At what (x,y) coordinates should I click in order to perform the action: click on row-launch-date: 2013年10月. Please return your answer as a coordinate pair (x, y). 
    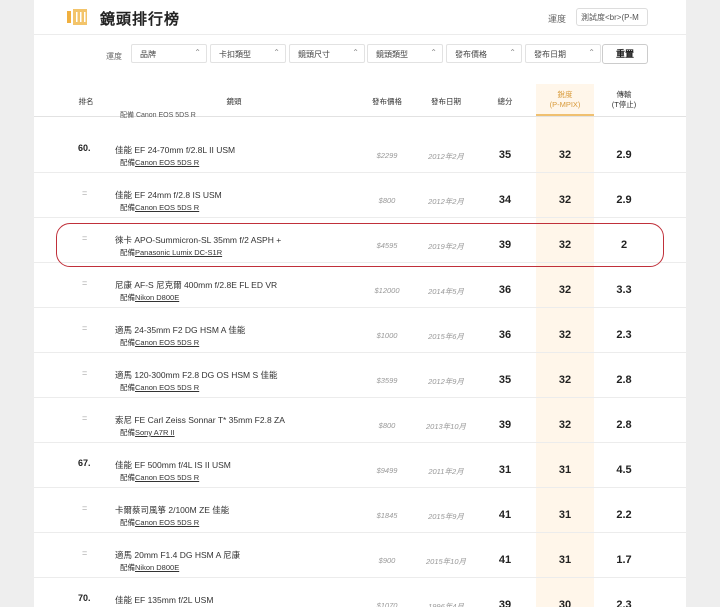
    Looking at the image, I should click on (446, 426).